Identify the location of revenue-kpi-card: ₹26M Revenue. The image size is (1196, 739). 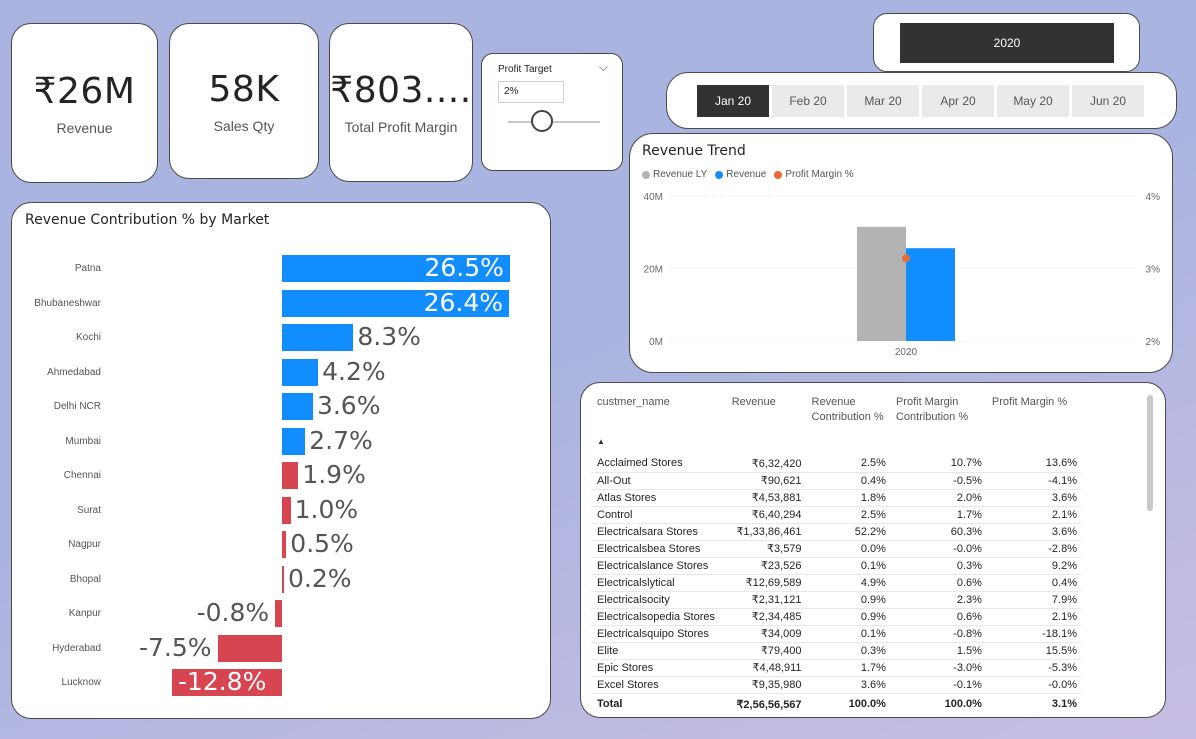
(84, 103).